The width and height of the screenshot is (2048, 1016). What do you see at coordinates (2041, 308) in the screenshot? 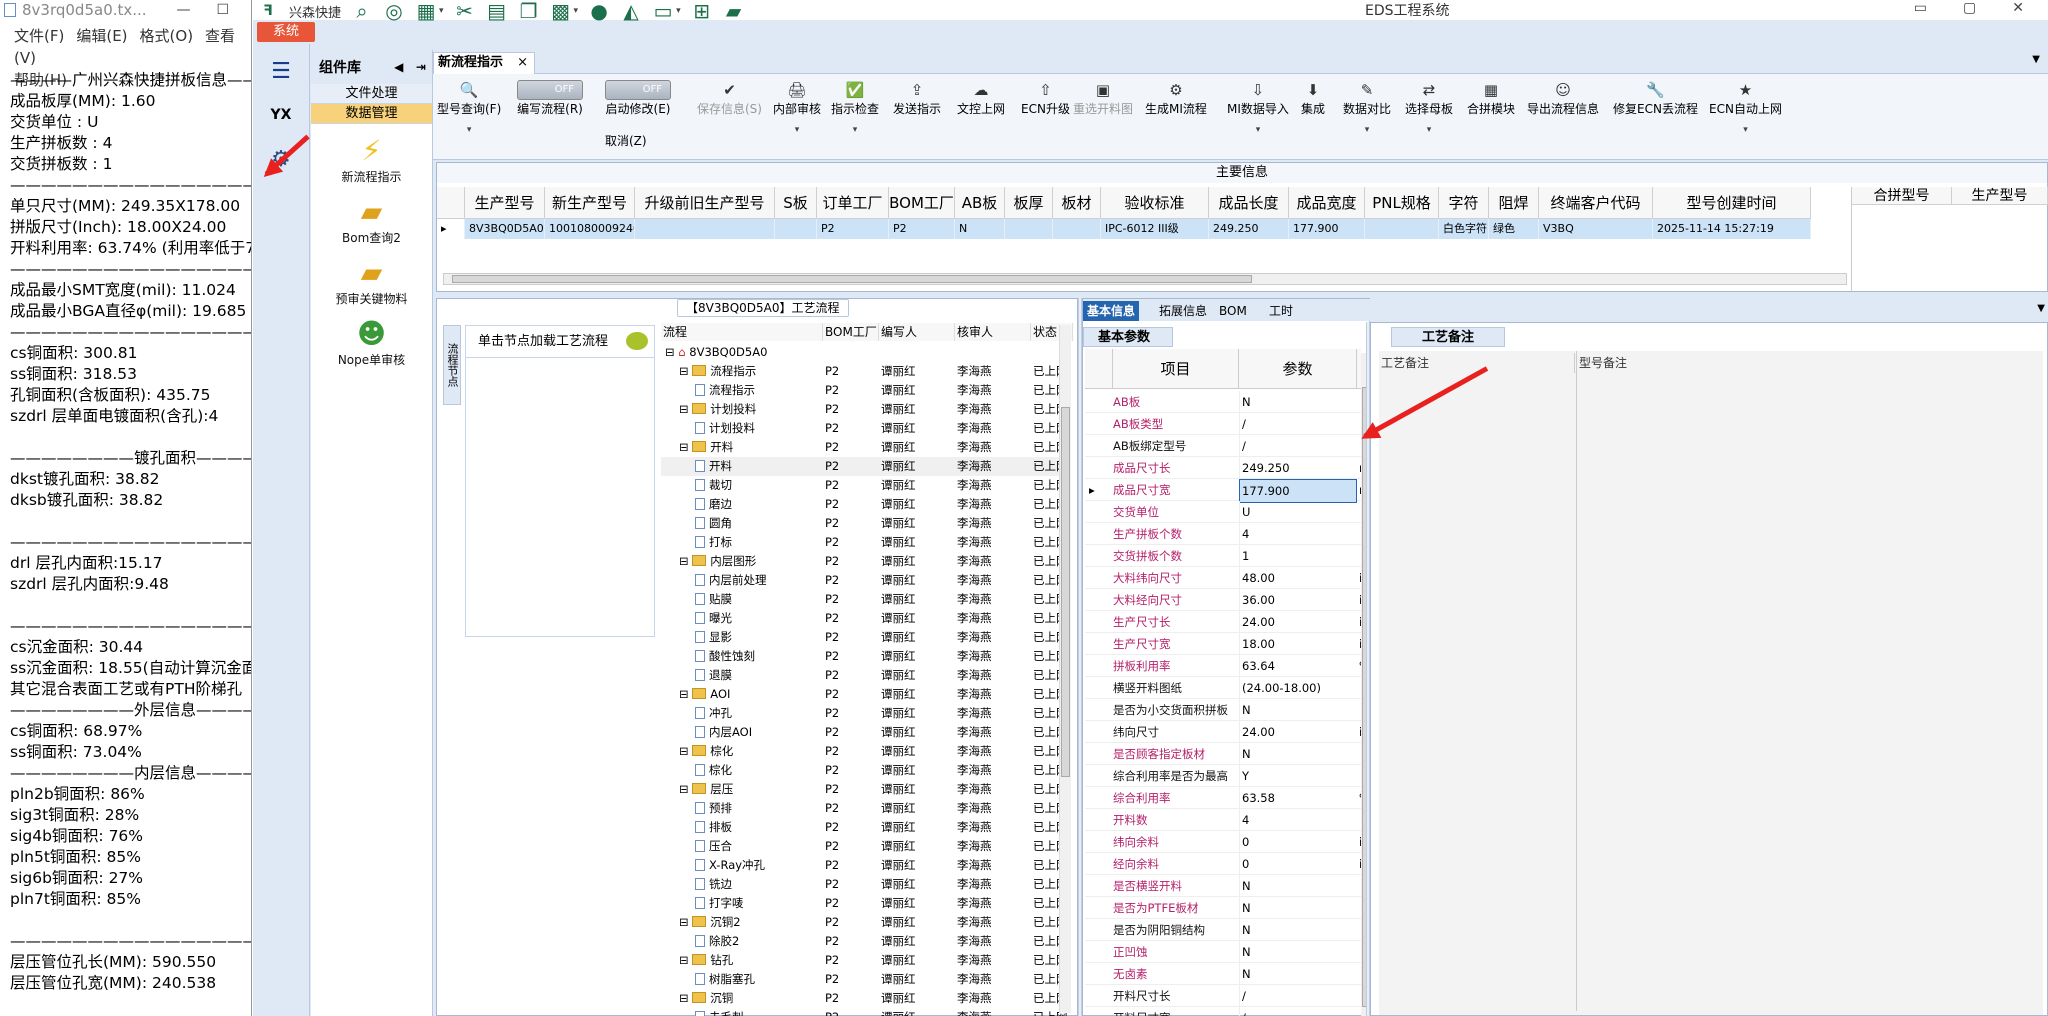
I see `chevron-down-icon: ▼` at bounding box center [2041, 308].